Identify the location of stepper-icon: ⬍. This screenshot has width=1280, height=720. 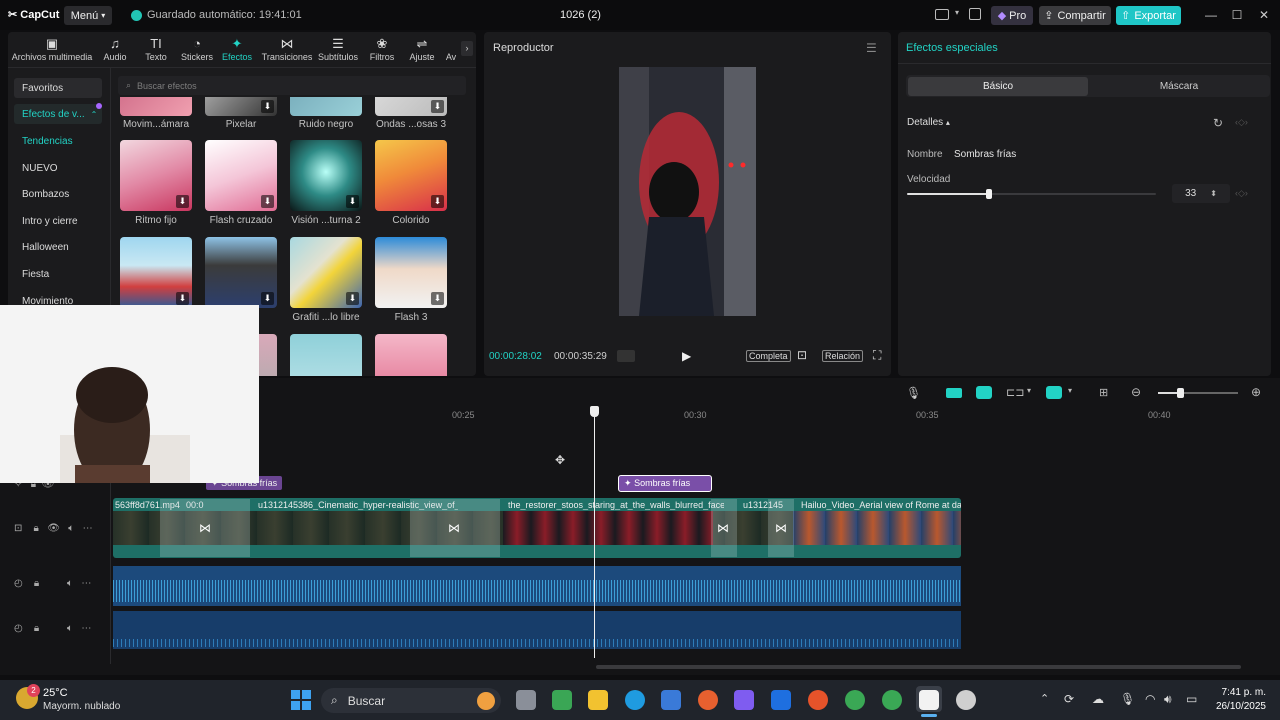
(1213, 193).